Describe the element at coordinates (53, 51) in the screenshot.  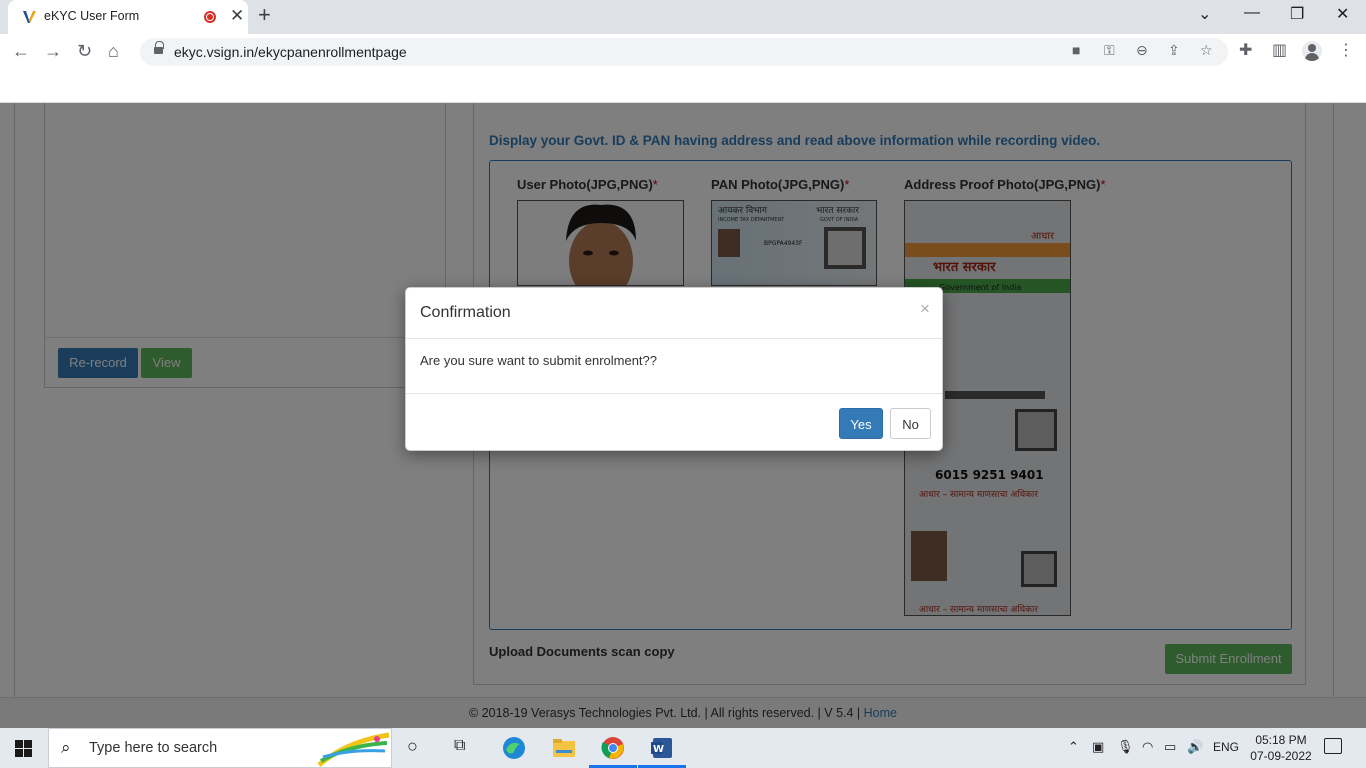
I see `forward-icon: →` at that location.